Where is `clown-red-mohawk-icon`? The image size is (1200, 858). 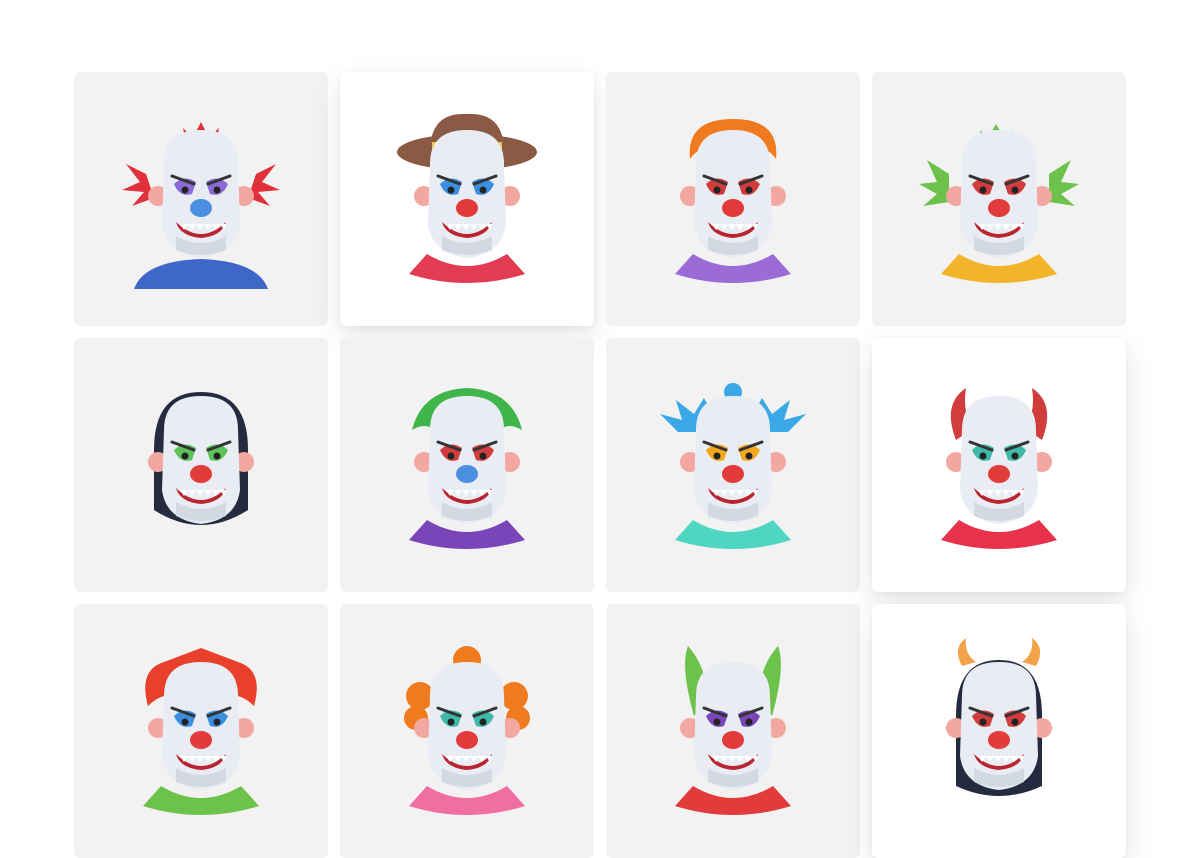
clown-red-mohawk-icon is located at coordinates (201, 199).